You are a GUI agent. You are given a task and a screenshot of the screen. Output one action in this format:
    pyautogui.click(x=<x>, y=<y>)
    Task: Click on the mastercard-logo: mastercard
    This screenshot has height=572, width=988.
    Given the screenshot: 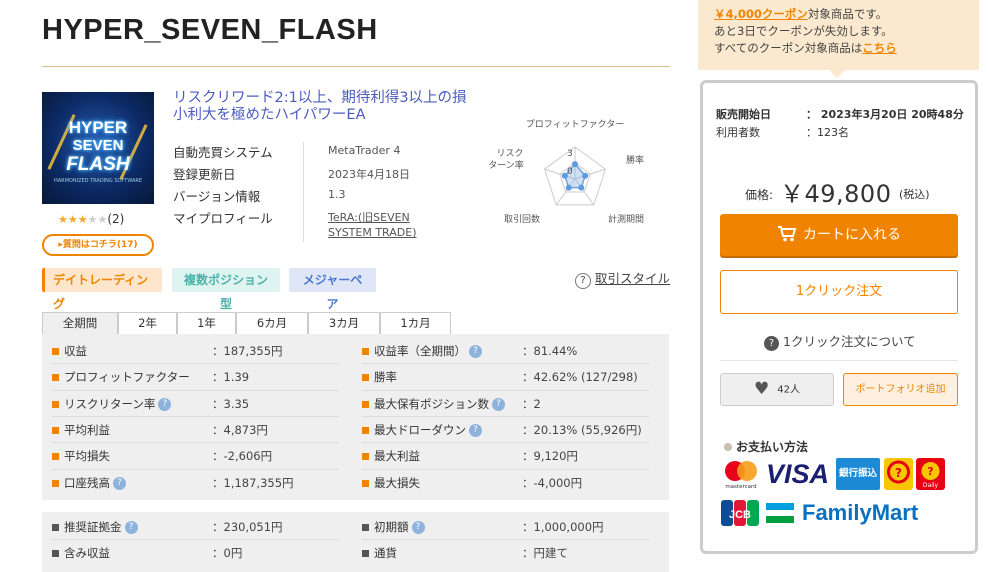 What is the action you would take?
    pyautogui.click(x=741, y=474)
    